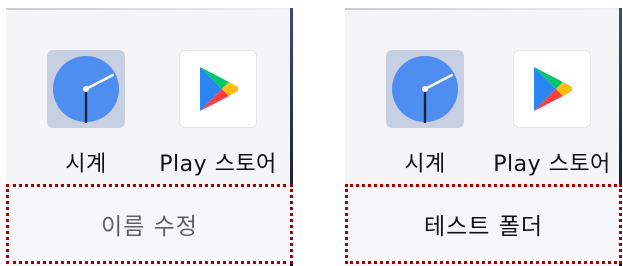 The height and width of the screenshot is (266, 623). I want to click on folder-name-field: 이름 수정, so click(149, 224).